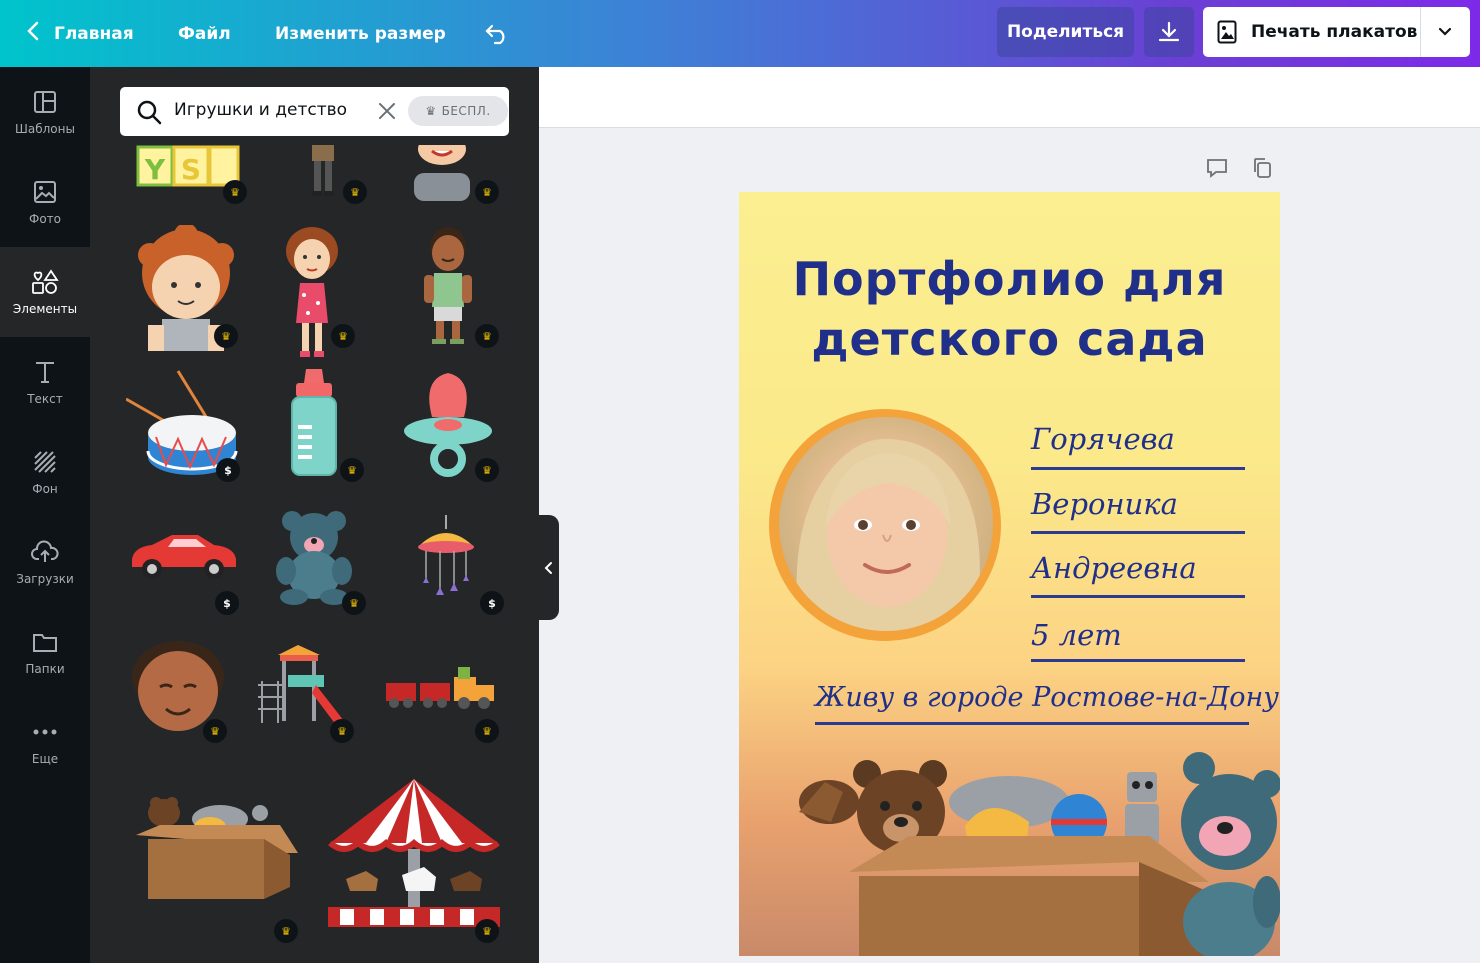 The height and width of the screenshot is (963, 1480). I want to click on patronymic-line, so click(1138, 596).